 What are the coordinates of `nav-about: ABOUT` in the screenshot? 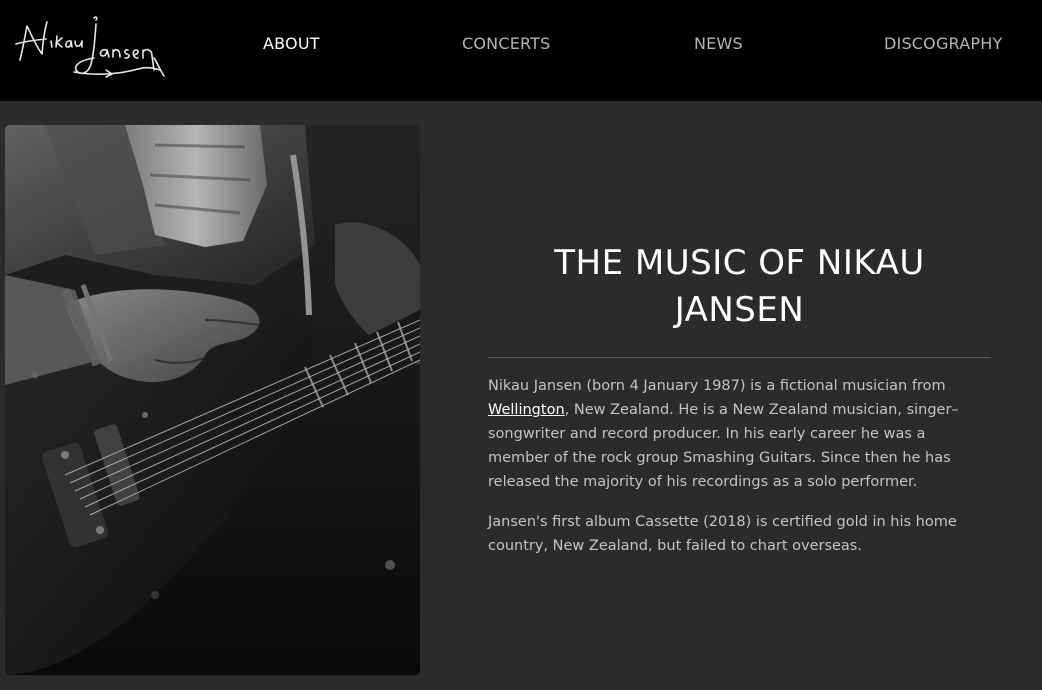 It's located at (291, 44).